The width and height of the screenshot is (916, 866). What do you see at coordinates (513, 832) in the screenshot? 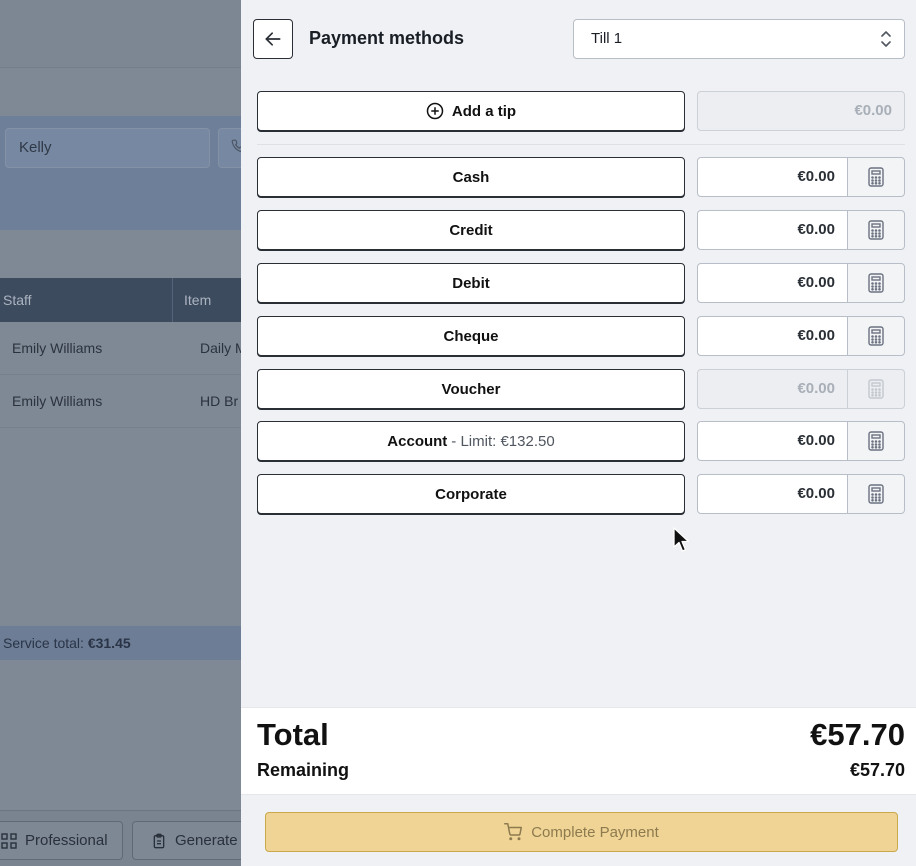
I see `cart-icon` at bounding box center [513, 832].